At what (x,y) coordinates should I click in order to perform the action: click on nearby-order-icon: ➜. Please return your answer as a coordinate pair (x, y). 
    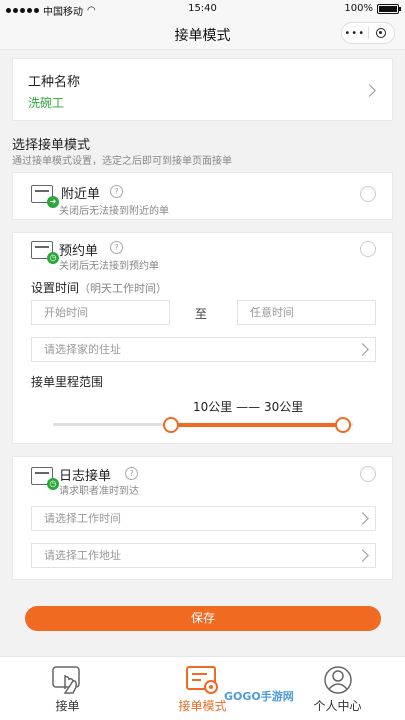
    Looking at the image, I should click on (45, 196).